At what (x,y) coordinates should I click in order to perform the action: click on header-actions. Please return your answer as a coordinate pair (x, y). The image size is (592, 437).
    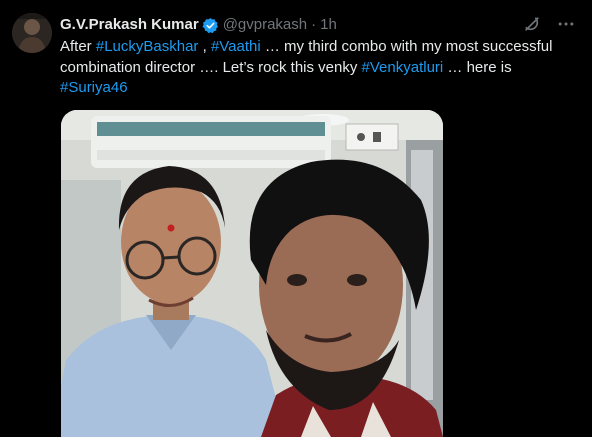
    Looking at the image, I should click on (549, 24).